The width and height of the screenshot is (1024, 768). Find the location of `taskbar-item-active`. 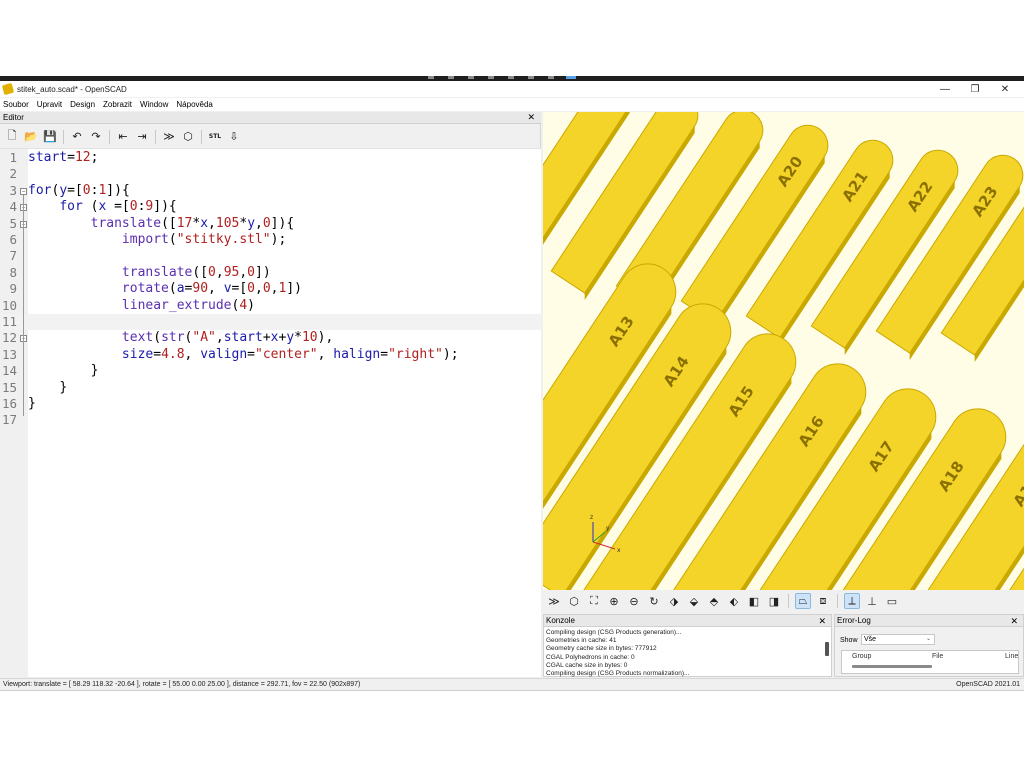

taskbar-item-active is located at coordinates (571, 77).